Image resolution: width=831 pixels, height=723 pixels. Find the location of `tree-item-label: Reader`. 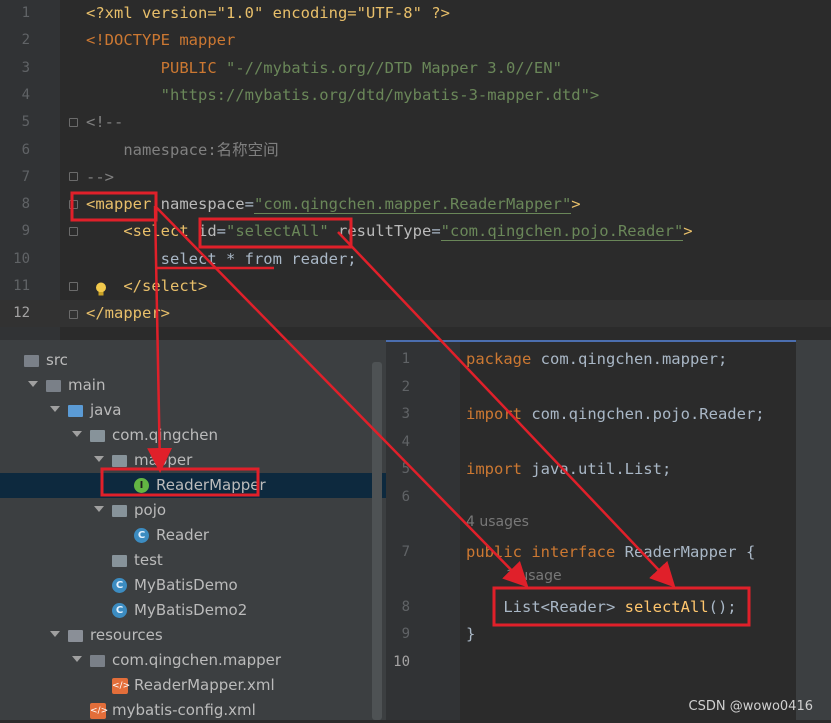

tree-item-label: Reader is located at coordinates (183, 535).